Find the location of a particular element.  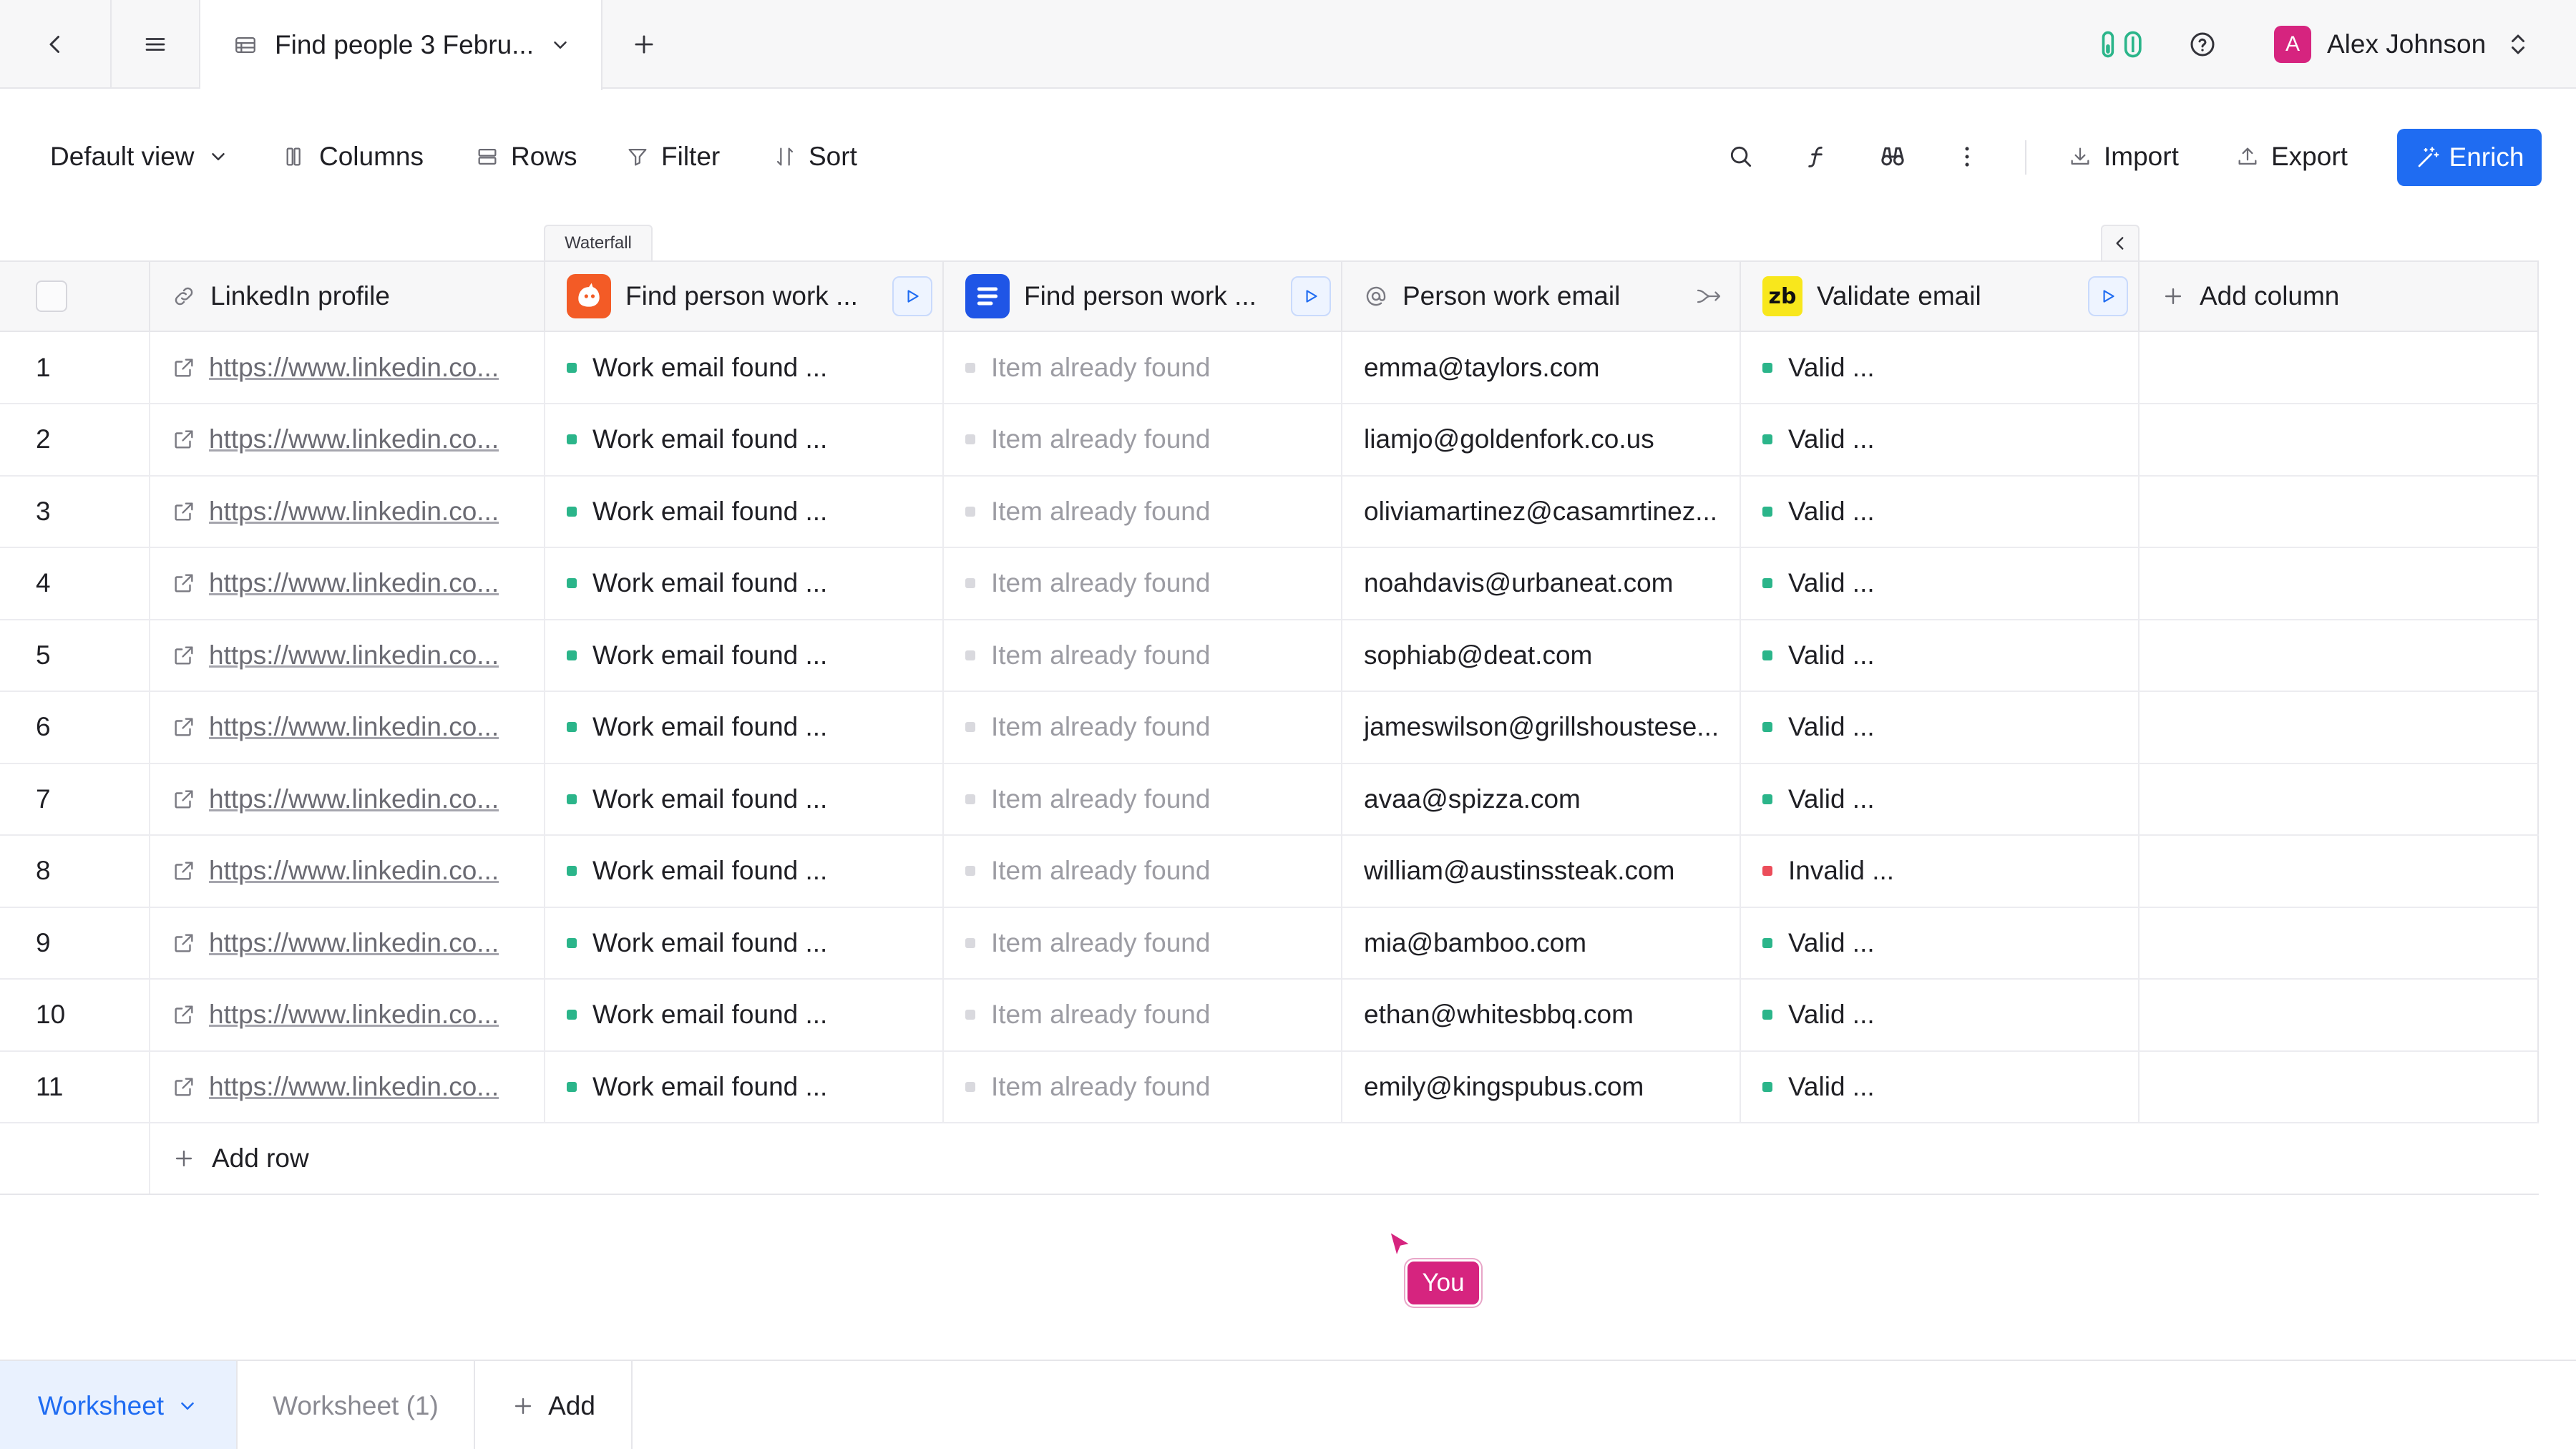

column-header-validate-email: zb Validate email is located at coordinates (1940, 296).